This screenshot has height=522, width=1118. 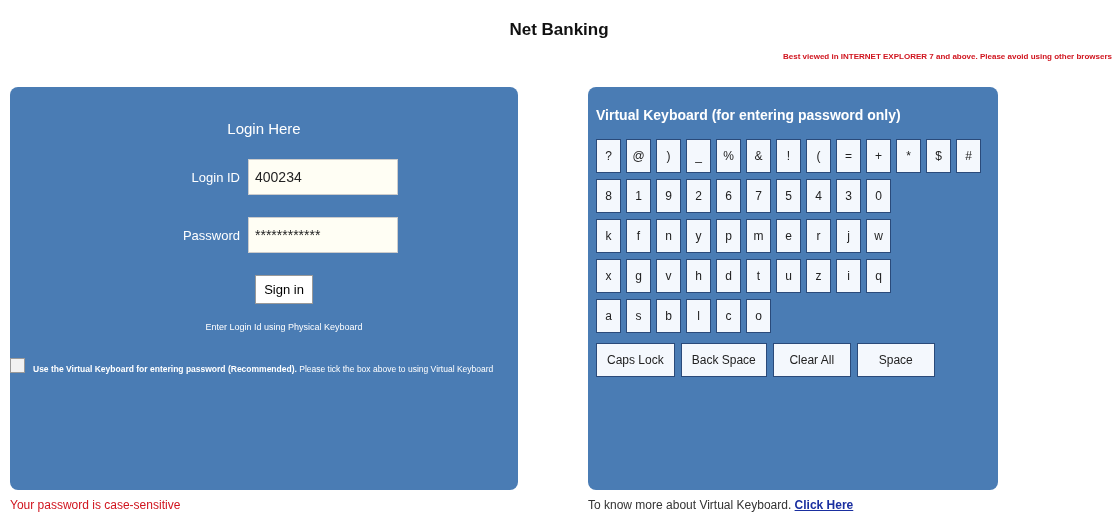 I want to click on key: m, so click(x=758, y=236).